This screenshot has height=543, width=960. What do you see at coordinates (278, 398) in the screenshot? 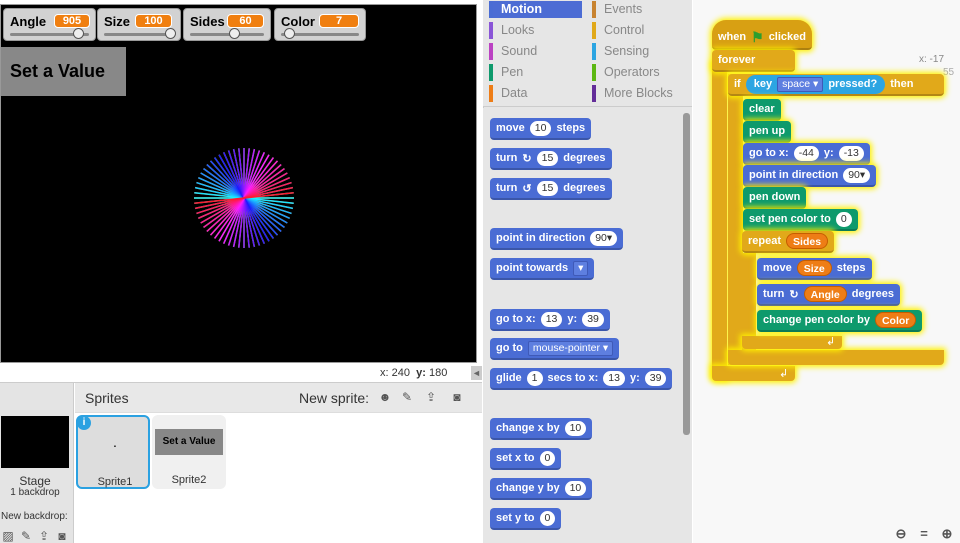
I see `sprites-header` at bounding box center [278, 398].